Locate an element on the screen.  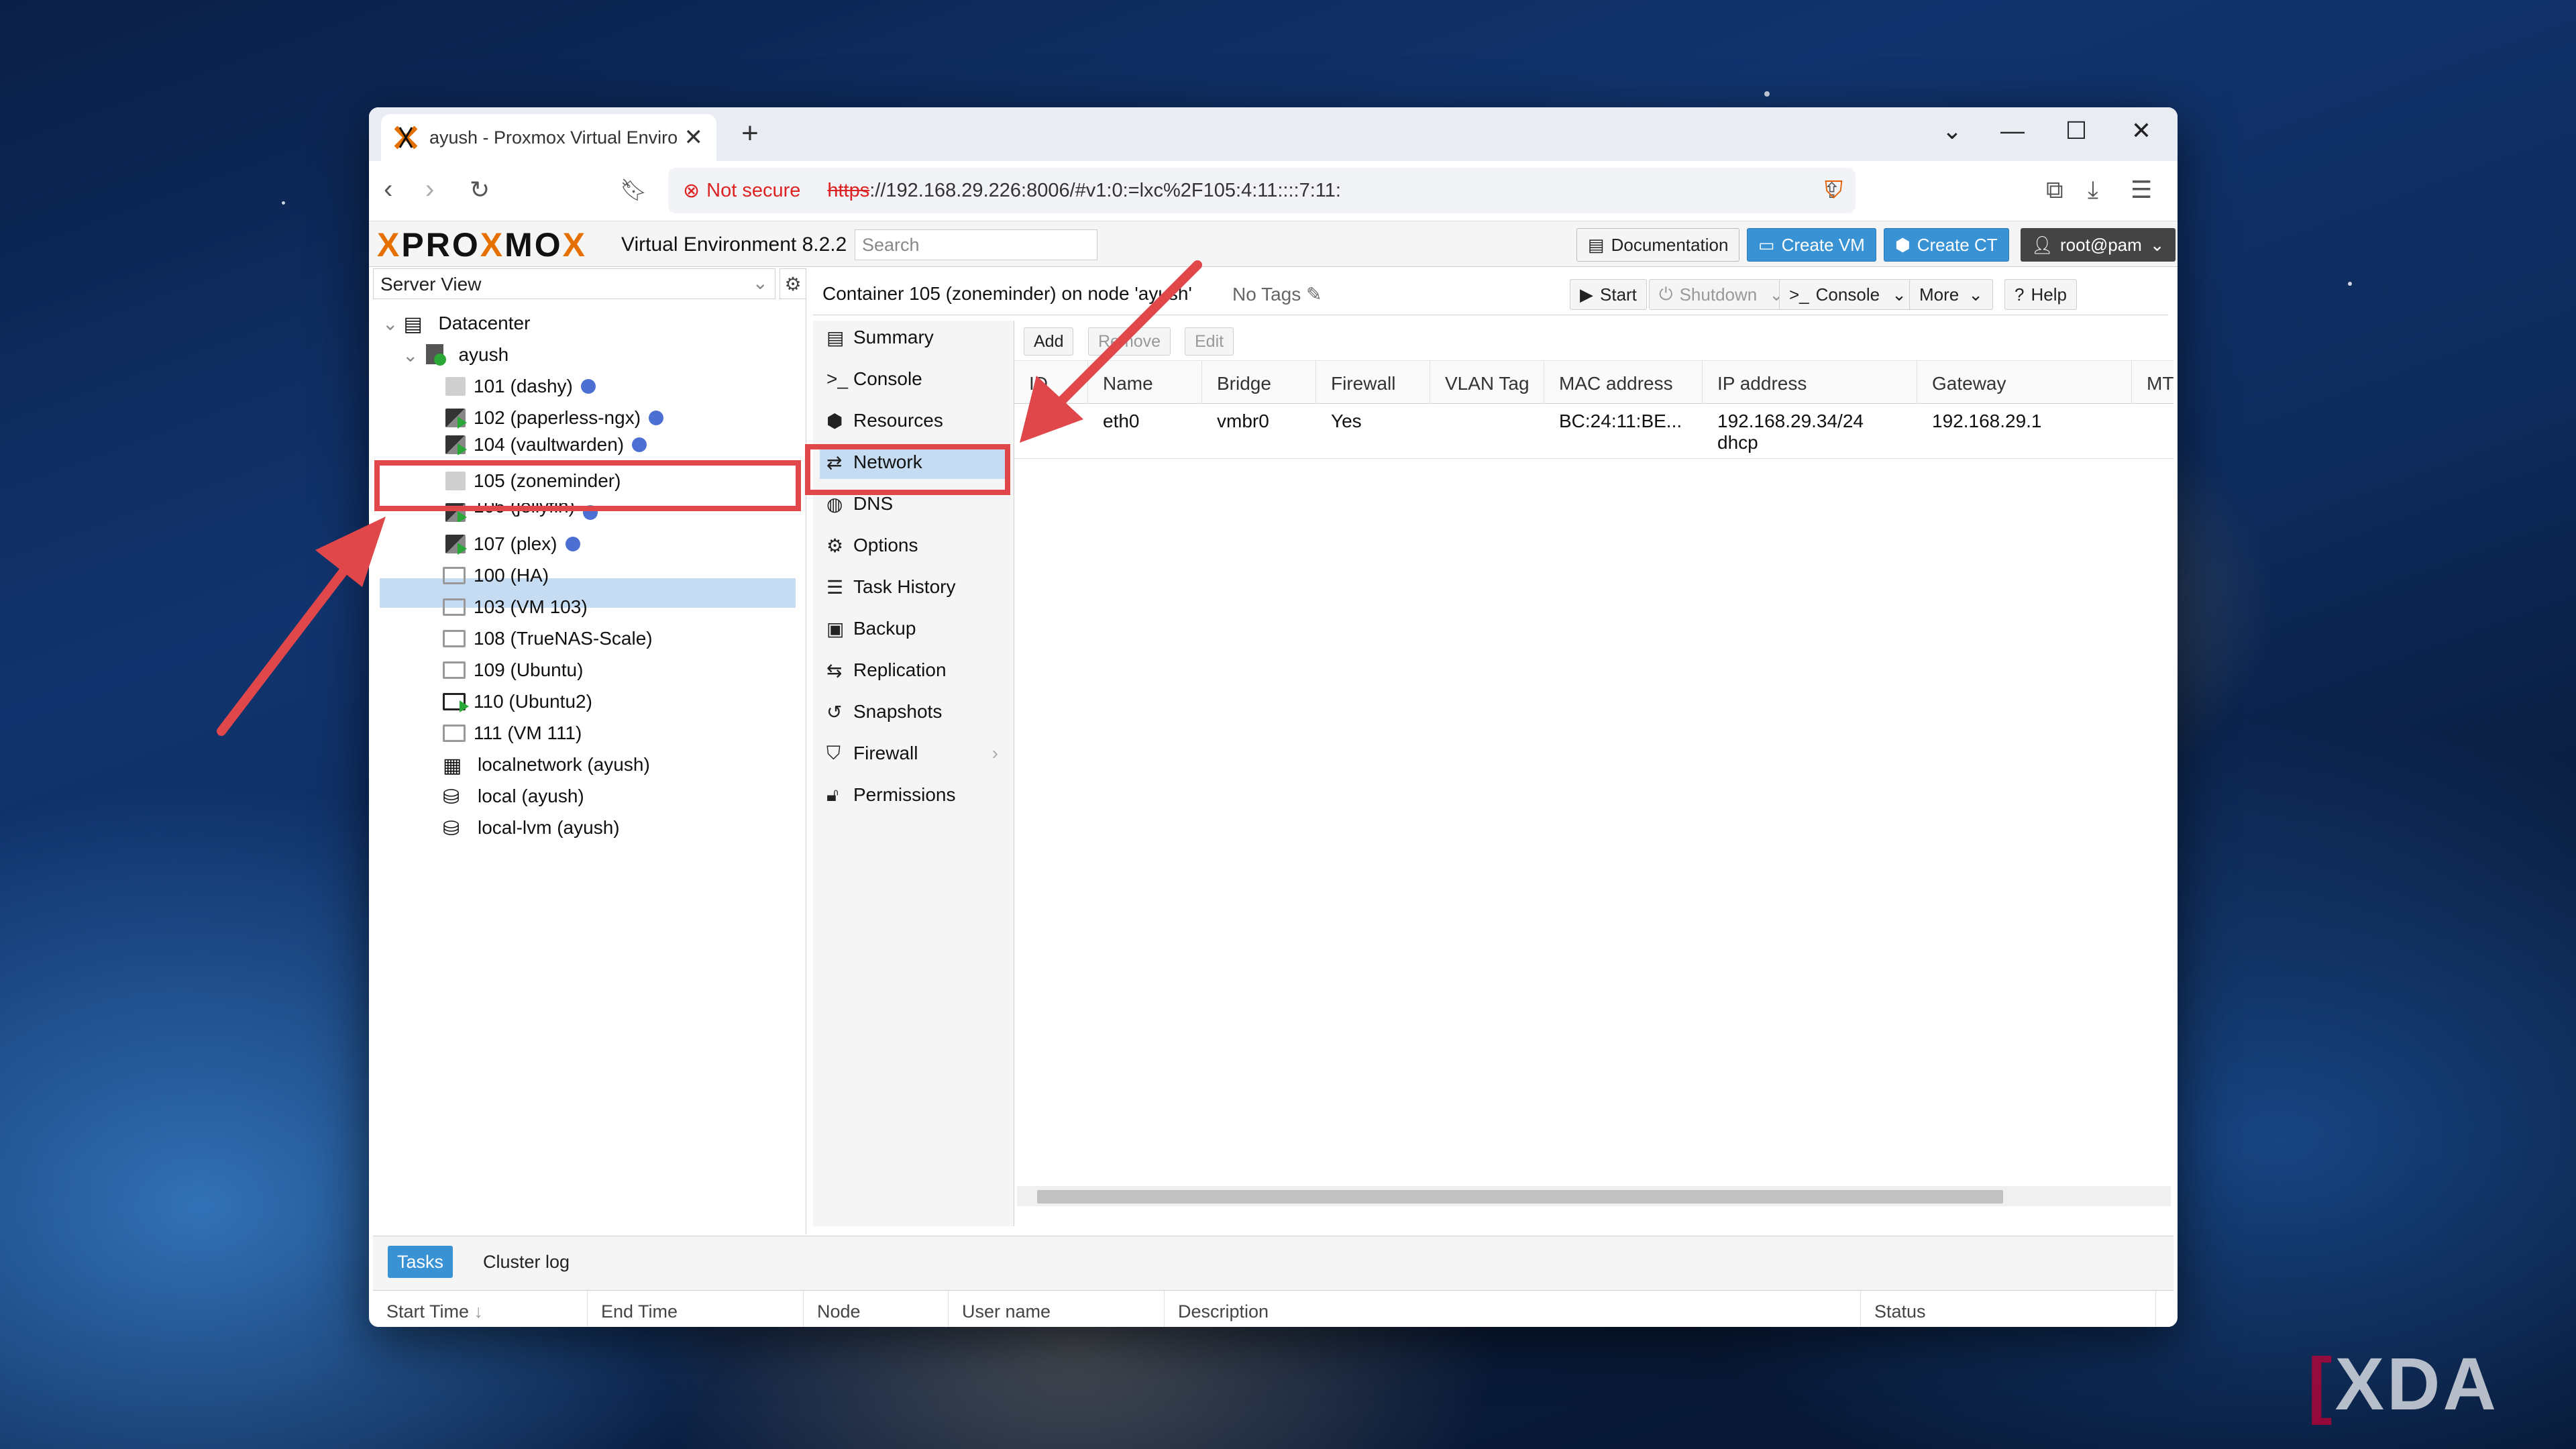
download-icon: ⤓ is located at coordinates (2093, 190).